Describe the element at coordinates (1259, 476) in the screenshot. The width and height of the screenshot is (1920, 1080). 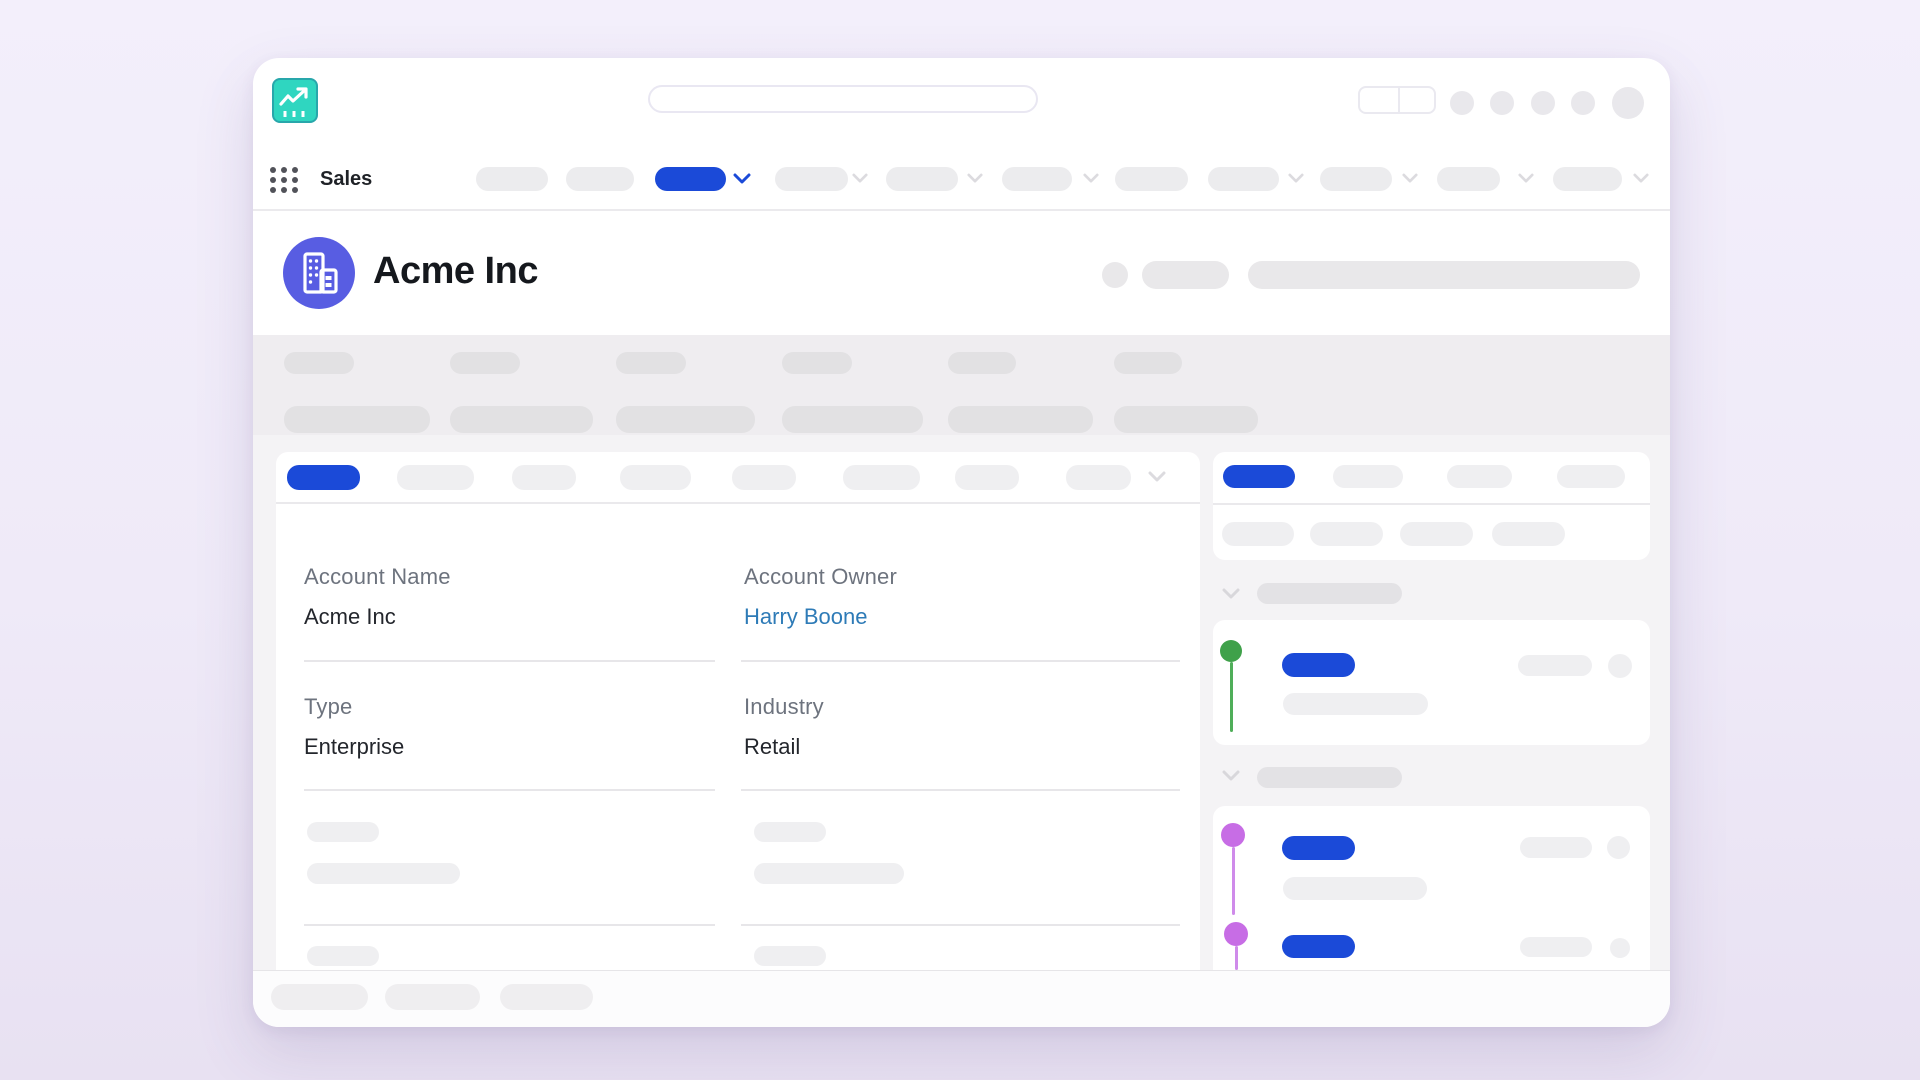
I see `activity-tab-active` at that location.